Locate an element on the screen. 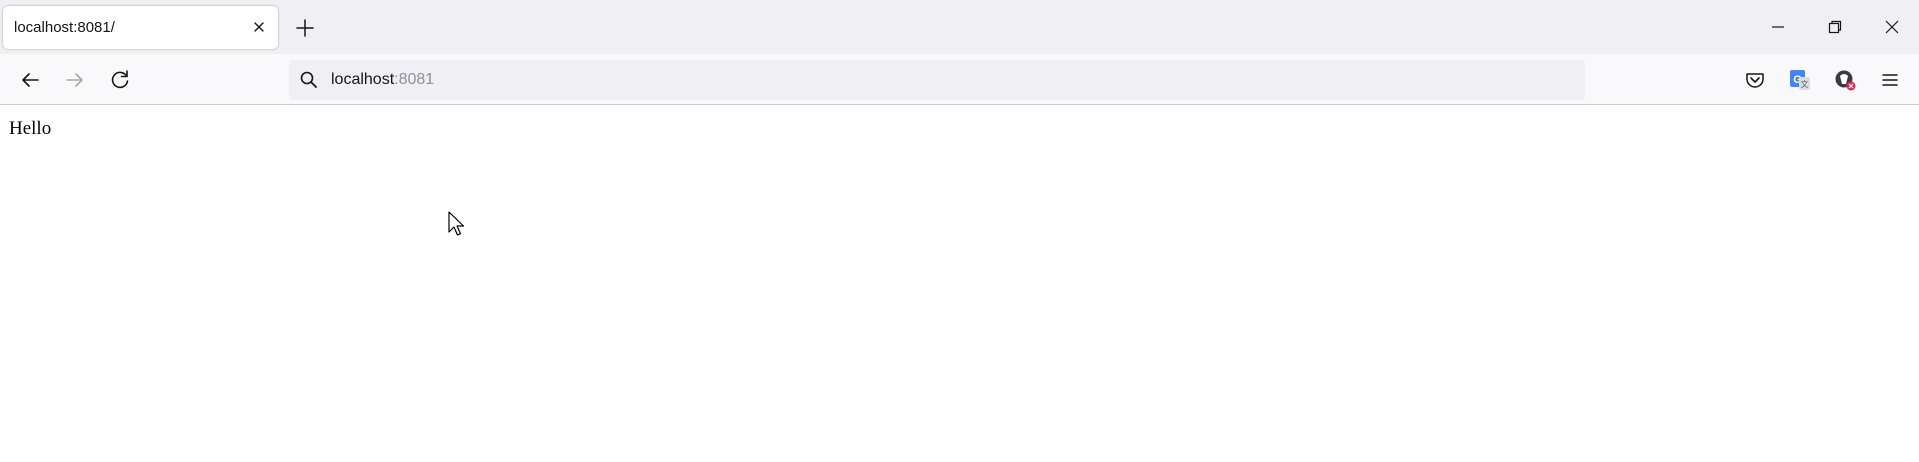 This screenshot has width=1919, height=462. tab-title: localhost:8081/ is located at coordinates (64, 27).